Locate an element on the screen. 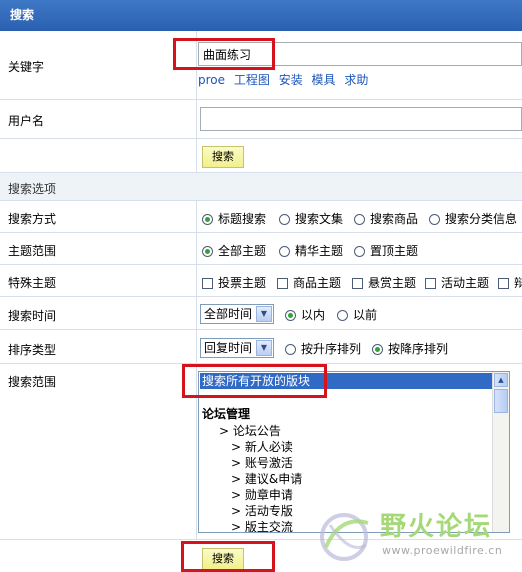 This screenshot has height=572, width=522. listbox-selected-option: 搜索所有开放的版块 is located at coordinates (354, 381).